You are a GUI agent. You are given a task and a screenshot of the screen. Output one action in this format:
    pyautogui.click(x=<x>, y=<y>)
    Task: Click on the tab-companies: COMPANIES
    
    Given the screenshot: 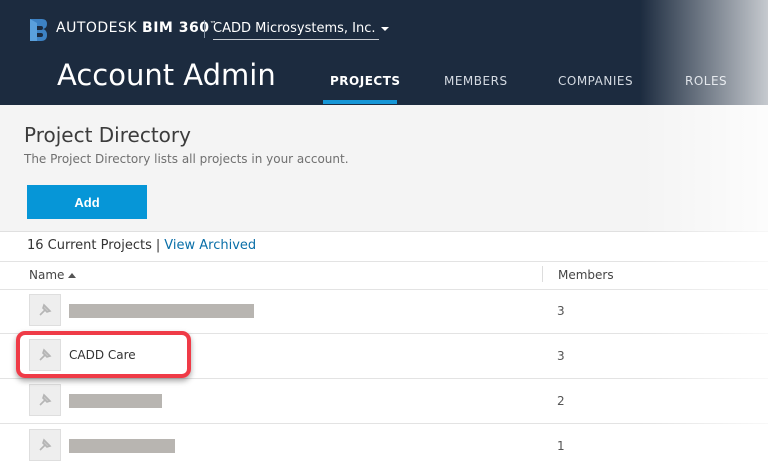 What is the action you would take?
    pyautogui.click(x=595, y=81)
    